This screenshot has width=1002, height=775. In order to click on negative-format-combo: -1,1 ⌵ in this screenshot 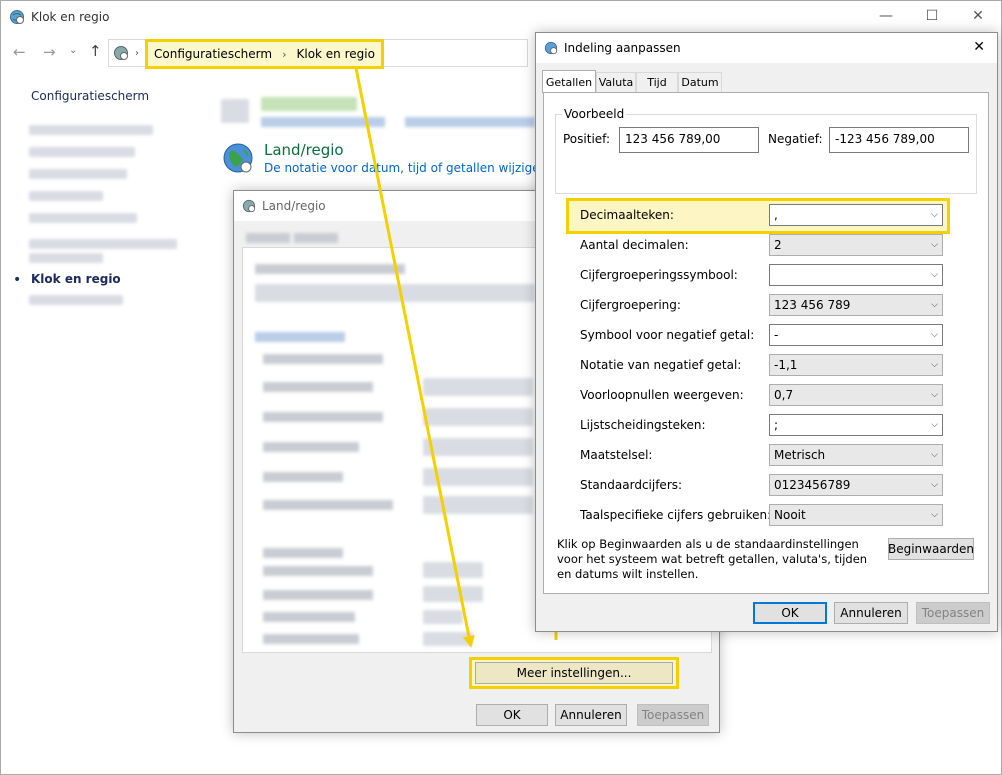, I will do `click(856, 365)`.